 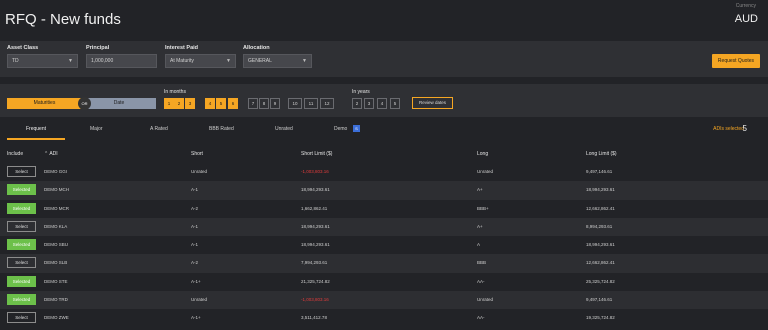 I want to click on maturity-date-toggle: Maturities Date OR, so click(x=81, y=103).